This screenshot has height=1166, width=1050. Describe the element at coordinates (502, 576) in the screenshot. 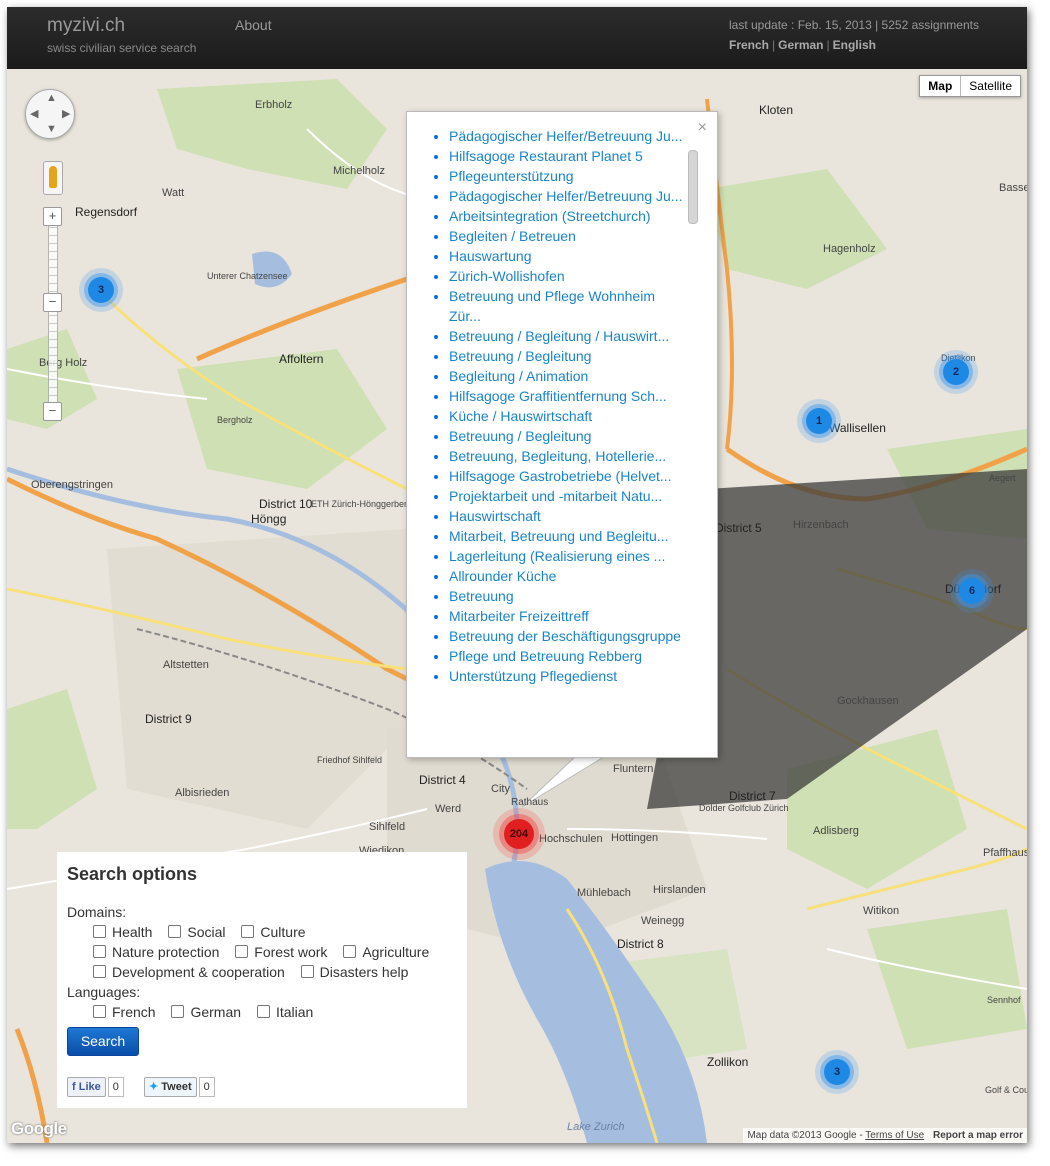

I see `assignment-item-link: Allrounder Küche` at that location.